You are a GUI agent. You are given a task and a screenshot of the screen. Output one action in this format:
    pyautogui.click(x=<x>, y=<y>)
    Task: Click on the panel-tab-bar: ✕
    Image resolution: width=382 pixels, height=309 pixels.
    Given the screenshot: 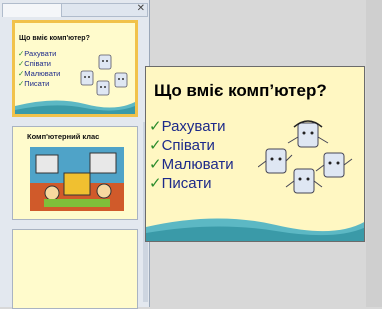 What is the action you would take?
    pyautogui.click(x=75, y=10)
    